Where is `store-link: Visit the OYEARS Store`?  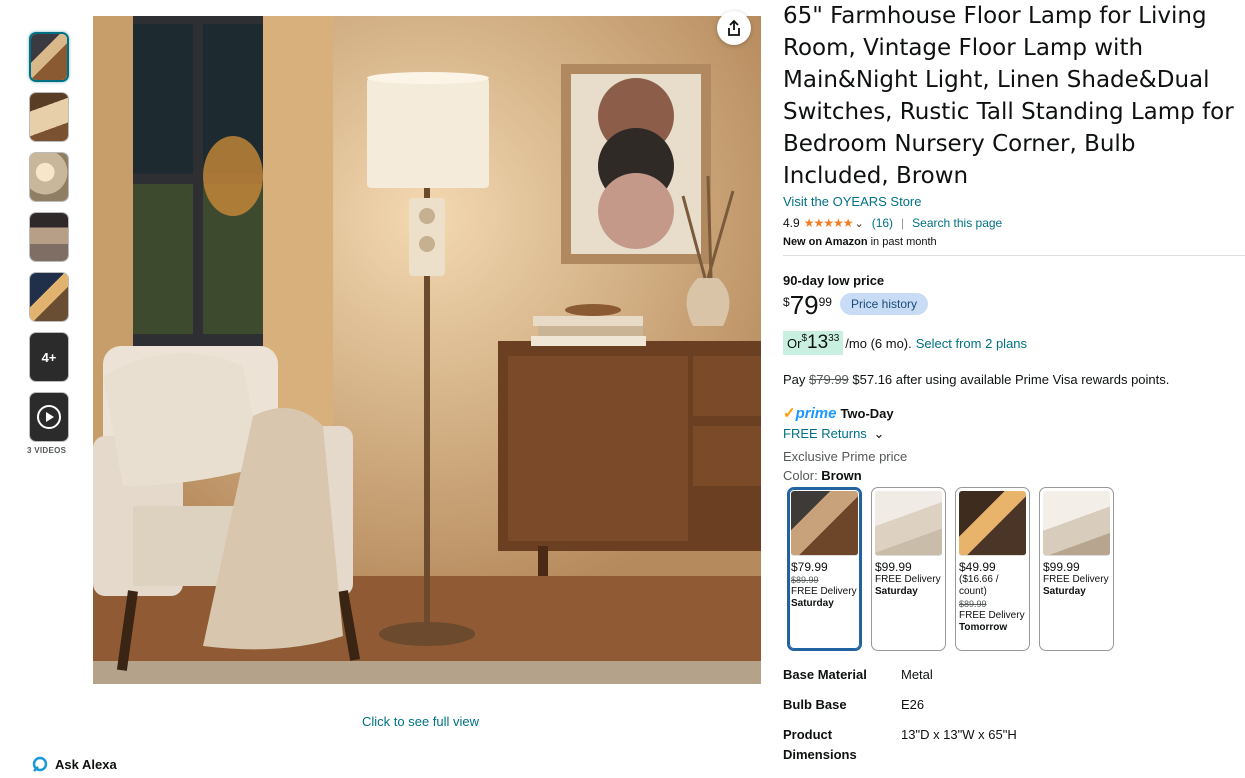 store-link: Visit the OYEARS Store is located at coordinates (1010, 201).